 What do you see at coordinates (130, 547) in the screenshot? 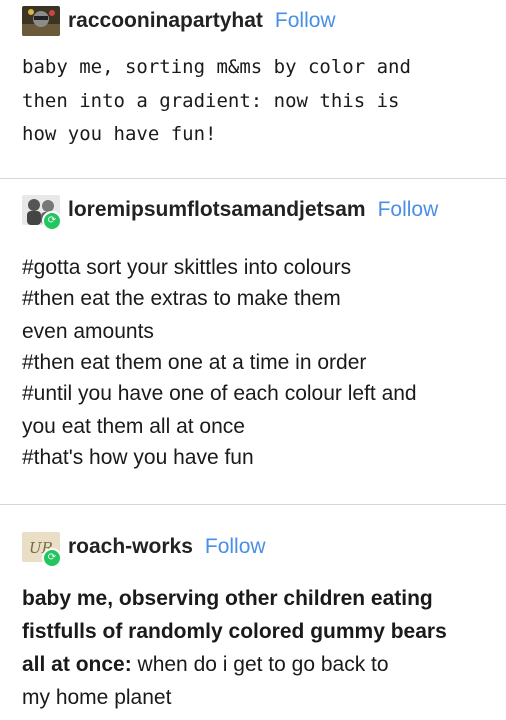
I see `username: roach-works` at bounding box center [130, 547].